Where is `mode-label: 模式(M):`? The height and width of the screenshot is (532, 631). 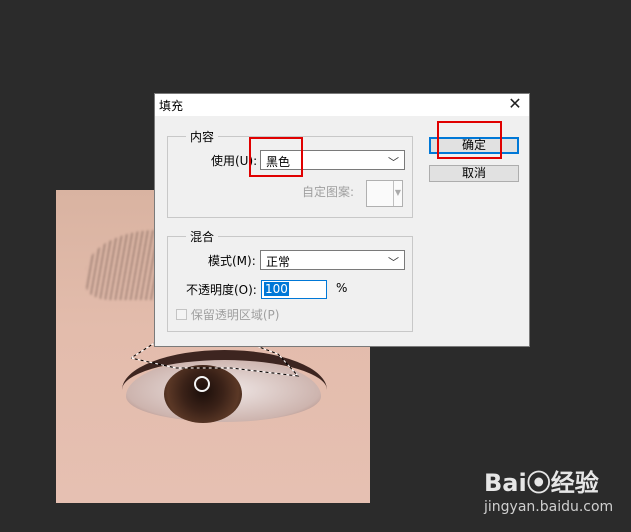
mode-label: 模式(M): is located at coordinates (232, 261).